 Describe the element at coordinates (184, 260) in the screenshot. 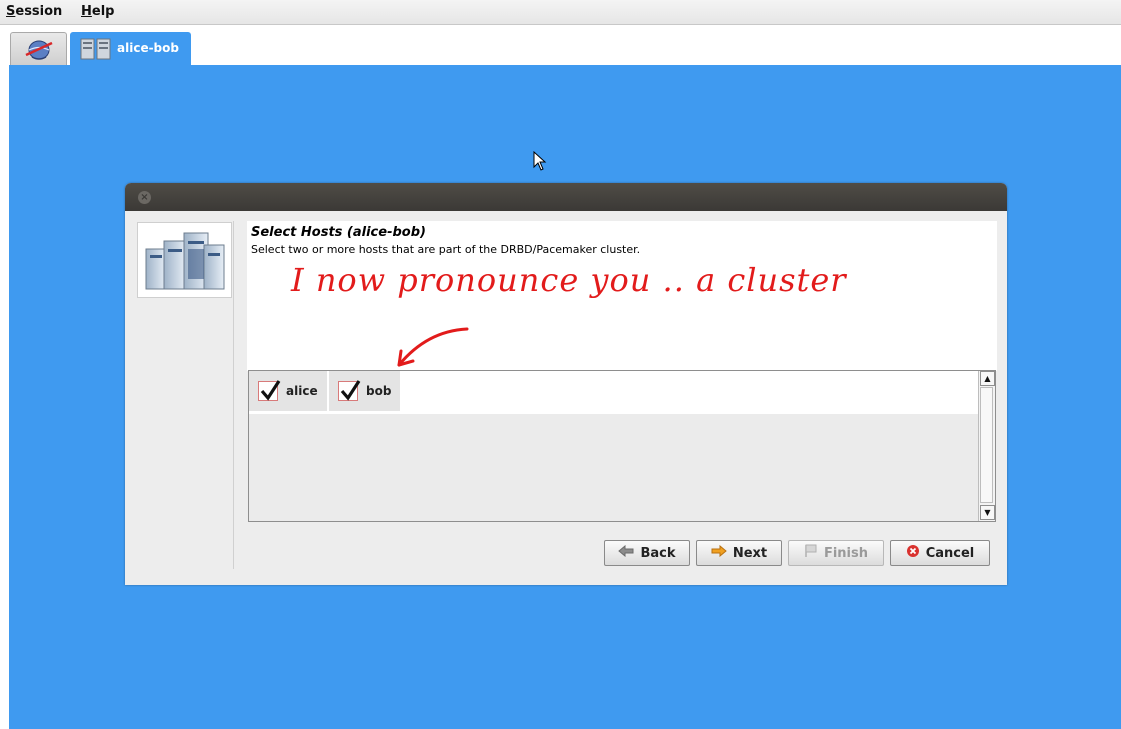

I see `hosts-illustration-icon` at that location.